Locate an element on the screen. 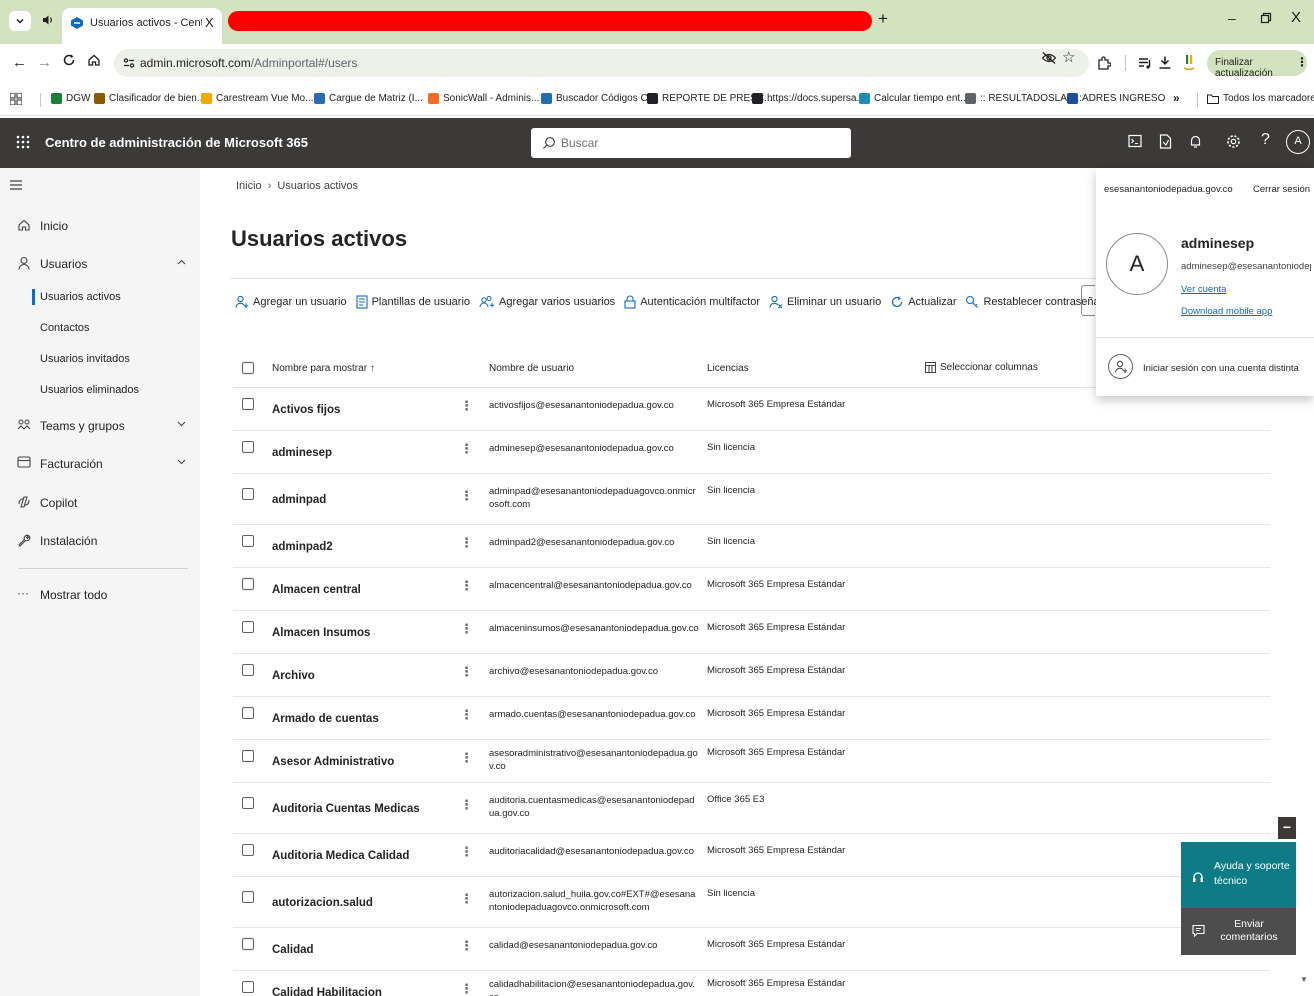 The image size is (1314, 996). column-header-licenses: Licencias is located at coordinates (728, 368).